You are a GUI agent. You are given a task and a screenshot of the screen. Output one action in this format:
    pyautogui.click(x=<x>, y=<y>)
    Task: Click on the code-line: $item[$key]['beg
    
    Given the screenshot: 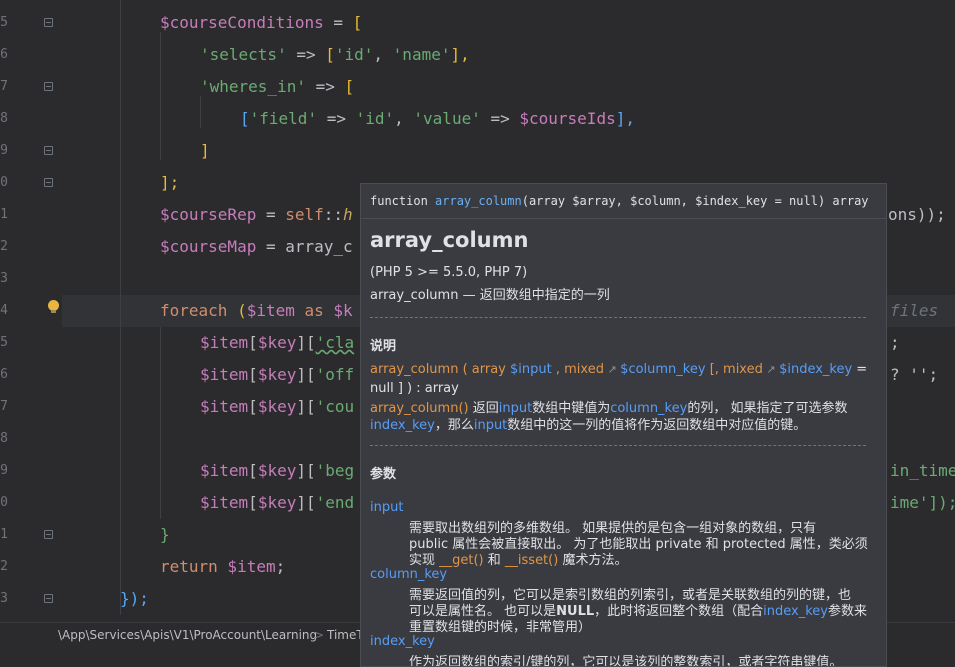 What is the action you would take?
    pyautogui.click(x=277, y=470)
    